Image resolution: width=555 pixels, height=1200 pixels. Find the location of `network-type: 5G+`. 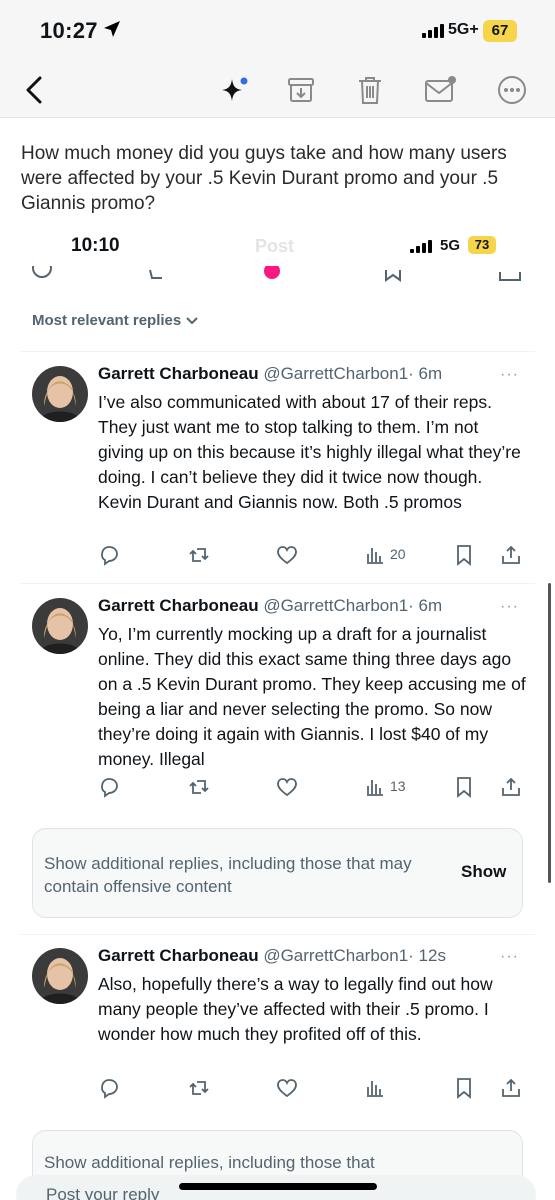

network-type: 5G+ is located at coordinates (463, 29).